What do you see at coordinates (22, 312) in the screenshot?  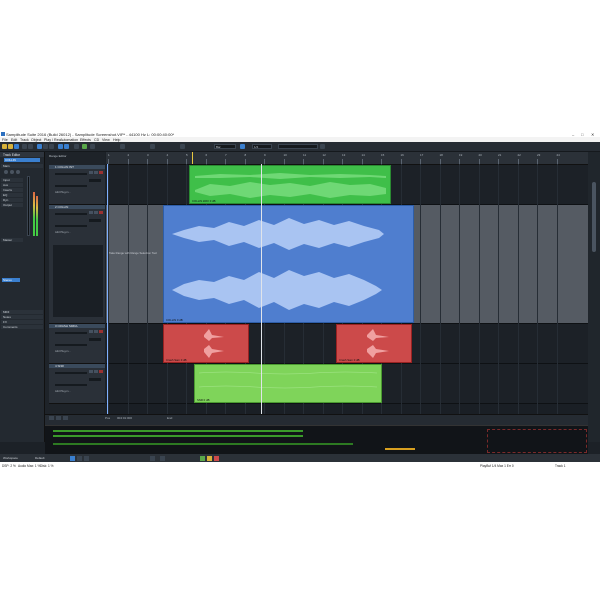 I see `section-midi: MIDI` at bounding box center [22, 312].